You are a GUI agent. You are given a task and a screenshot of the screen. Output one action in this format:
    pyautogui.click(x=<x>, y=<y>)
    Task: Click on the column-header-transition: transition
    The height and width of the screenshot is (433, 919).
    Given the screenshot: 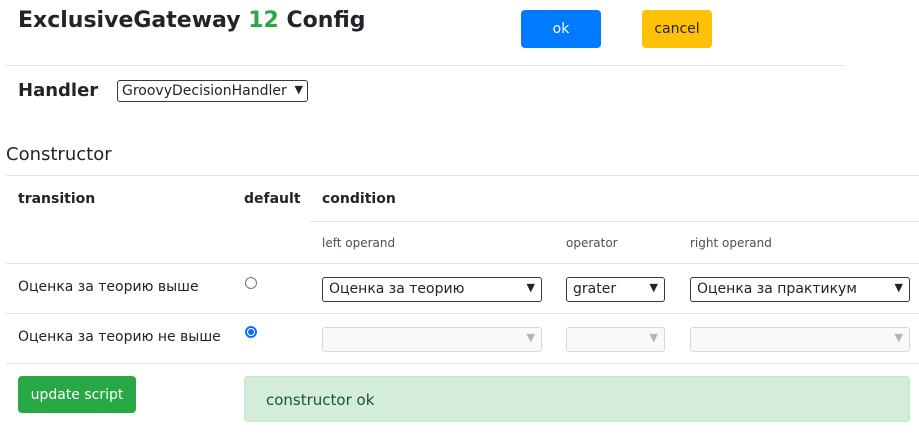 What is the action you would take?
    pyautogui.click(x=57, y=199)
    